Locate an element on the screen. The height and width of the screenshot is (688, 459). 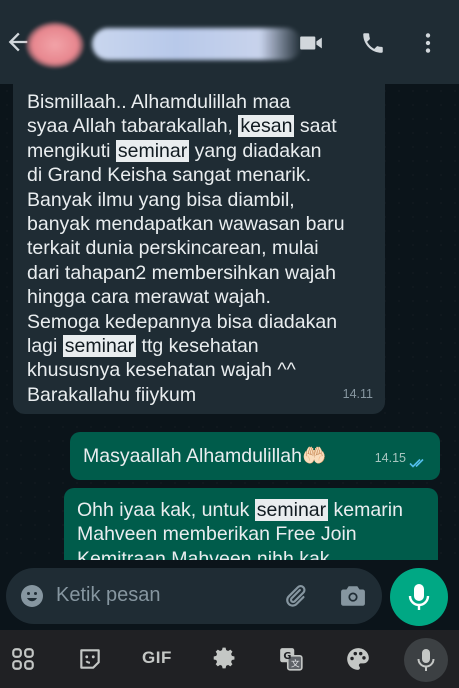
message-placeholder: Ketik pesan is located at coordinates (108, 595).